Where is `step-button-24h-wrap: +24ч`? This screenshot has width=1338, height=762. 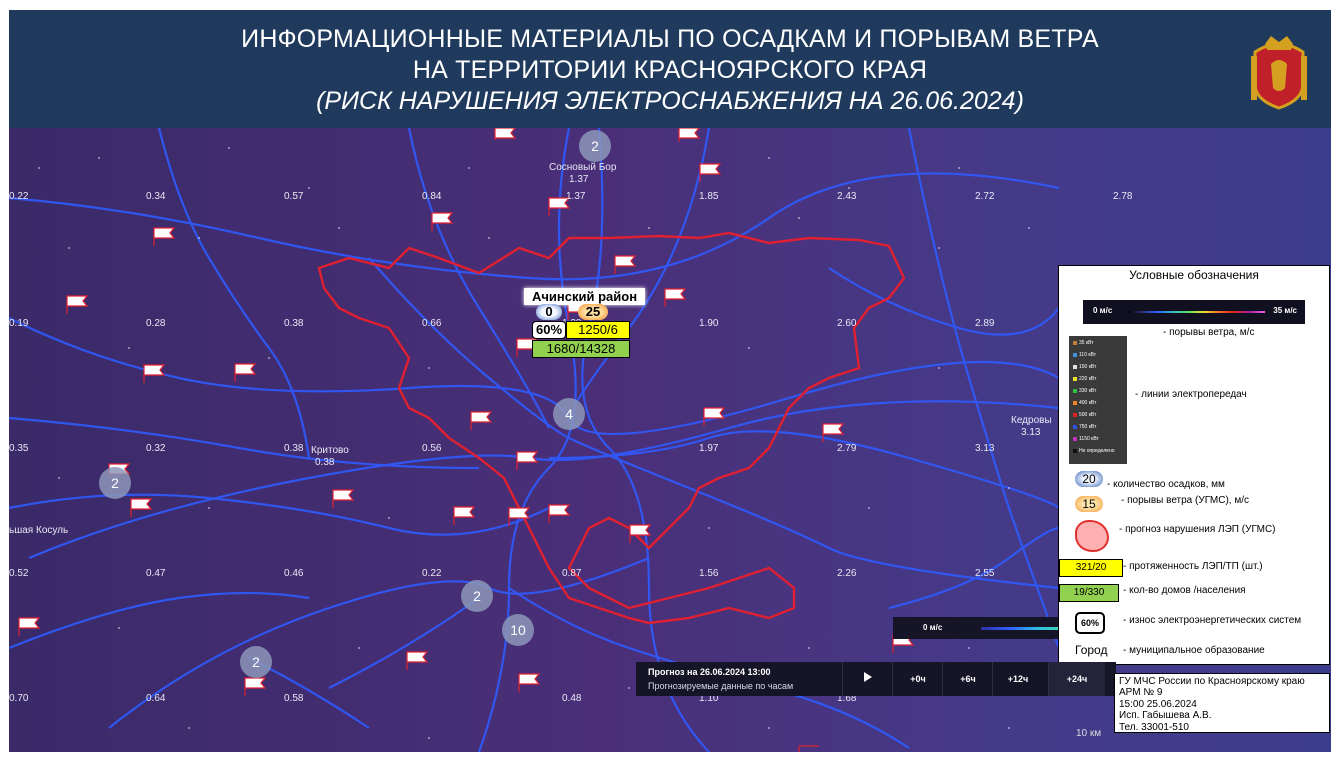 step-button-24h-wrap: +24ч is located at coordinates (1082, 679).